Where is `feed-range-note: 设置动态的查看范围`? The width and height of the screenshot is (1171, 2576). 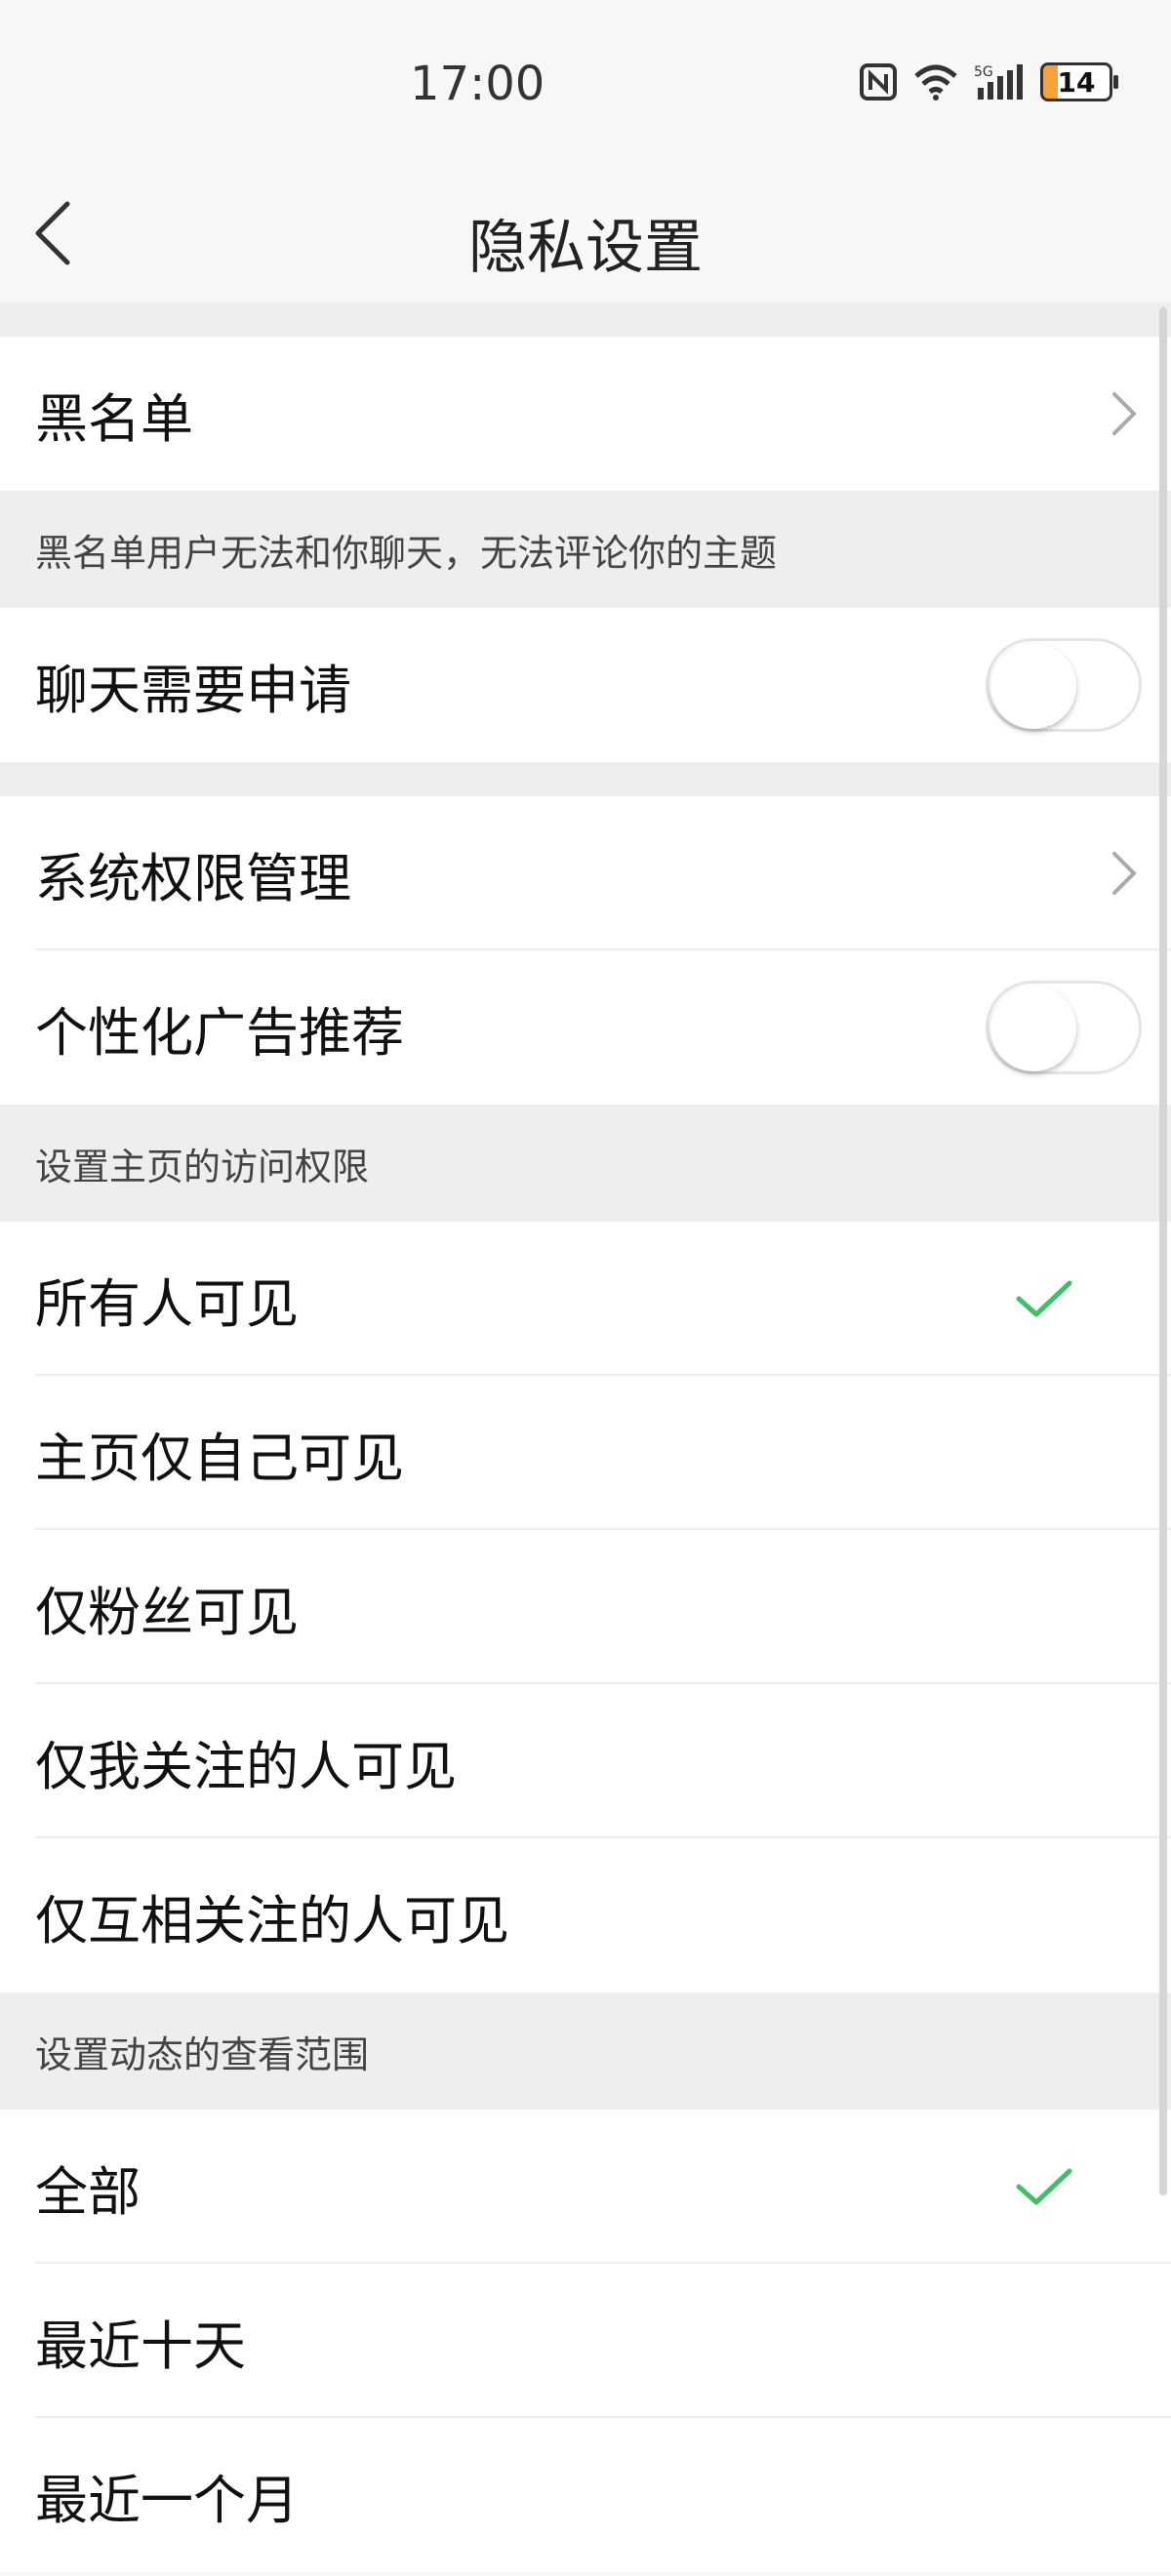 feed-range-note: 设置动态的查看范围 is located at coordinates (585, 2051).